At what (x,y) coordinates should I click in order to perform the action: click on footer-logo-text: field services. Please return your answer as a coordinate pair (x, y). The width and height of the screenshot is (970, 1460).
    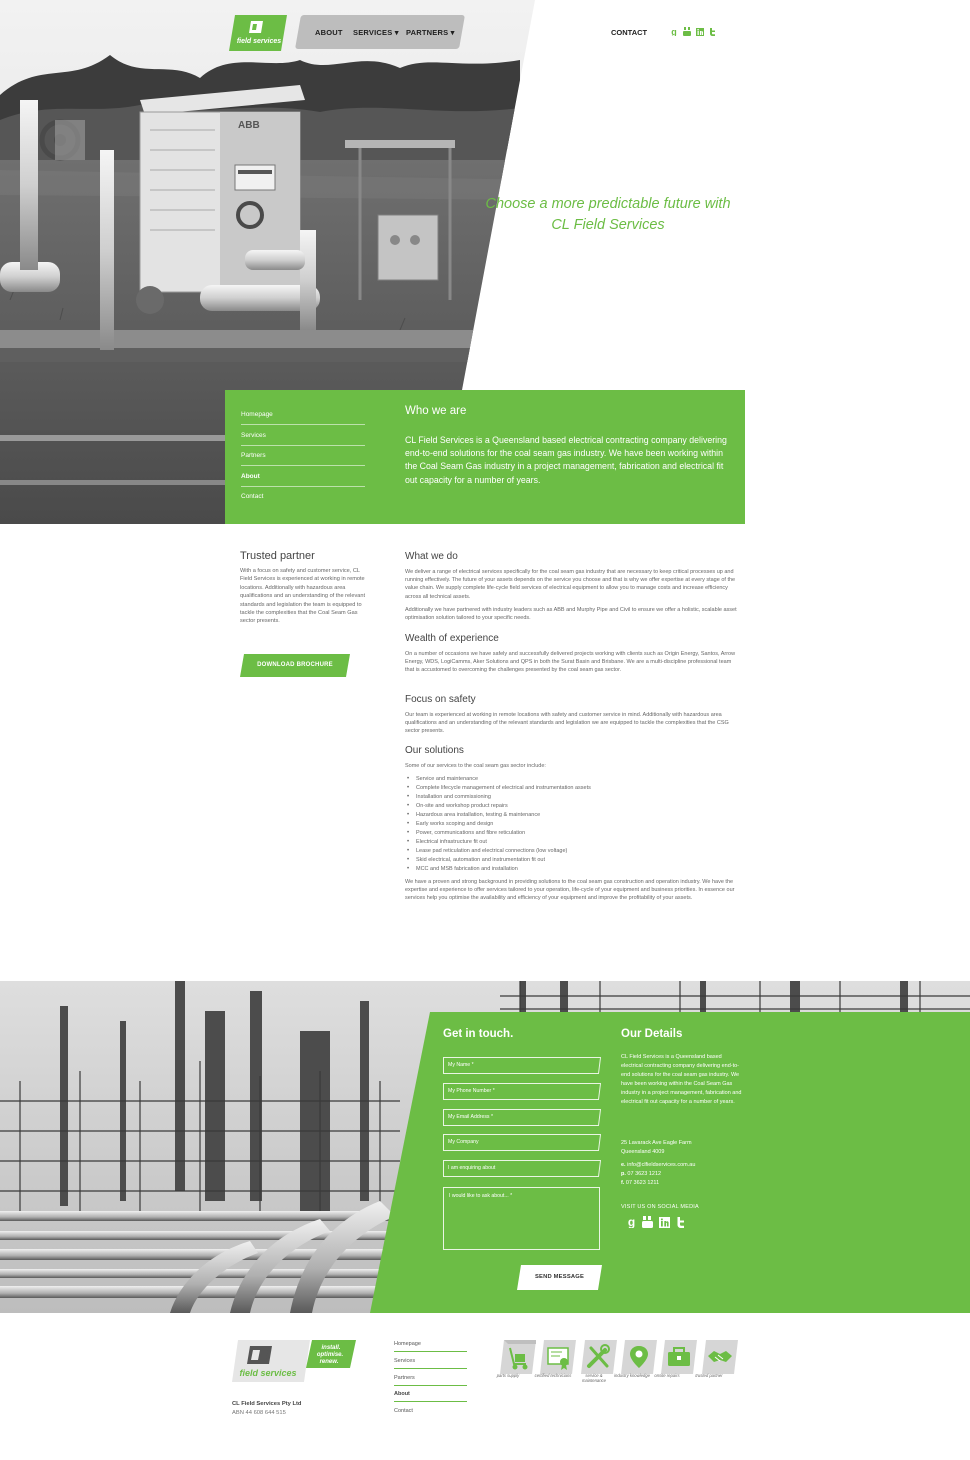
    Looking at the image, I should click on (267, 1373).